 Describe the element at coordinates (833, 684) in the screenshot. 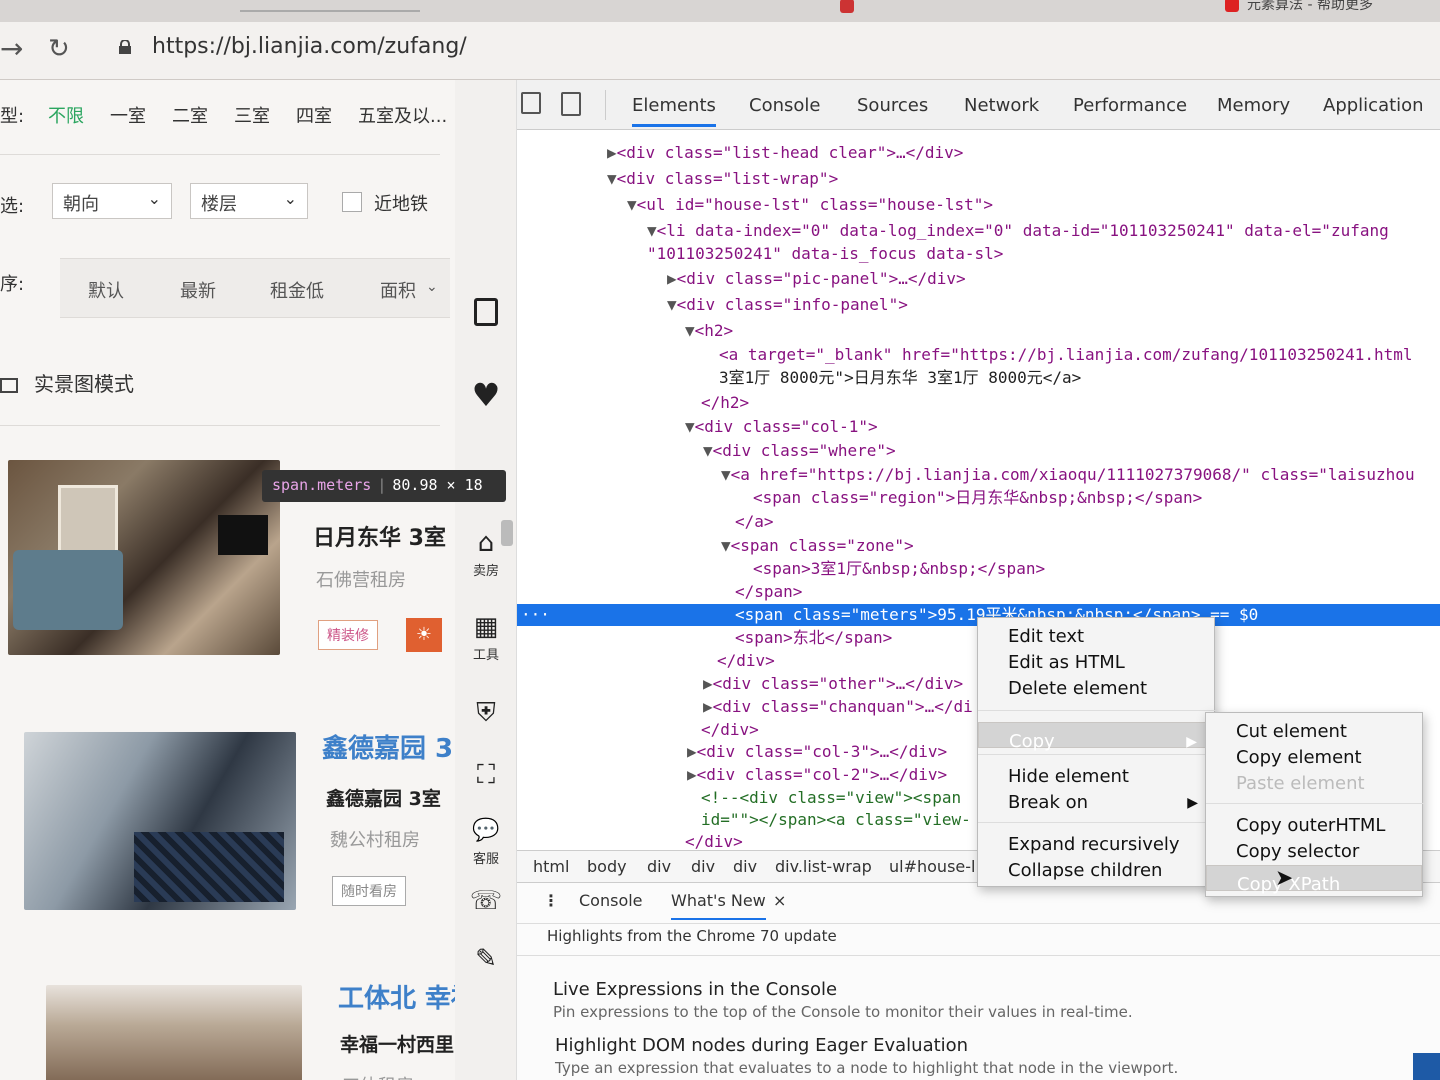

I see `dom-node: ▶<div class="other">…</div>` at that location.